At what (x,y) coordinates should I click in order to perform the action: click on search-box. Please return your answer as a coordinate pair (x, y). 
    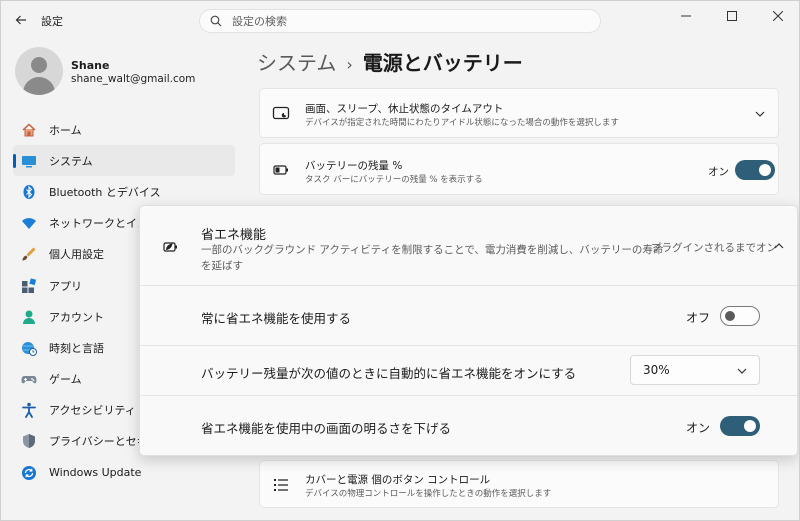
    Looking at the image, I should click on (400, 21).